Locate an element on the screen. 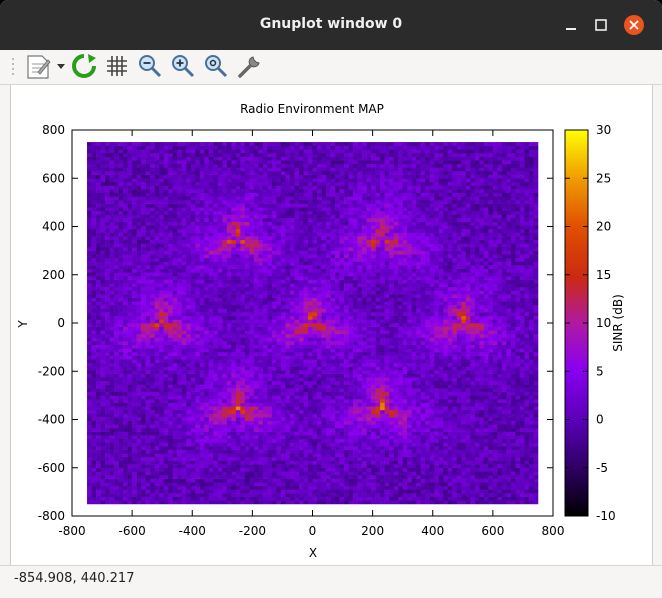  zoom-auto-icon is located at coordinates (216, 66).